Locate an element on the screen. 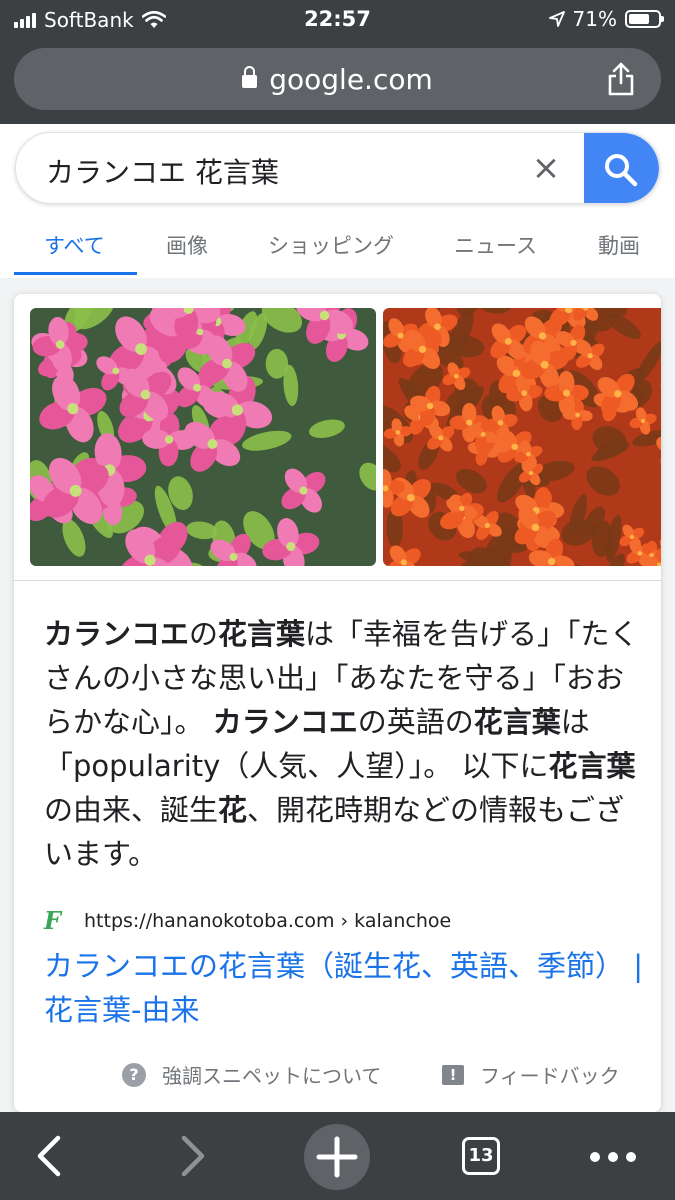 This screenshot has width=675, height=1200. source-url: https://hananokotoba.com › kalanchoe is located at coordinates (268, 921).